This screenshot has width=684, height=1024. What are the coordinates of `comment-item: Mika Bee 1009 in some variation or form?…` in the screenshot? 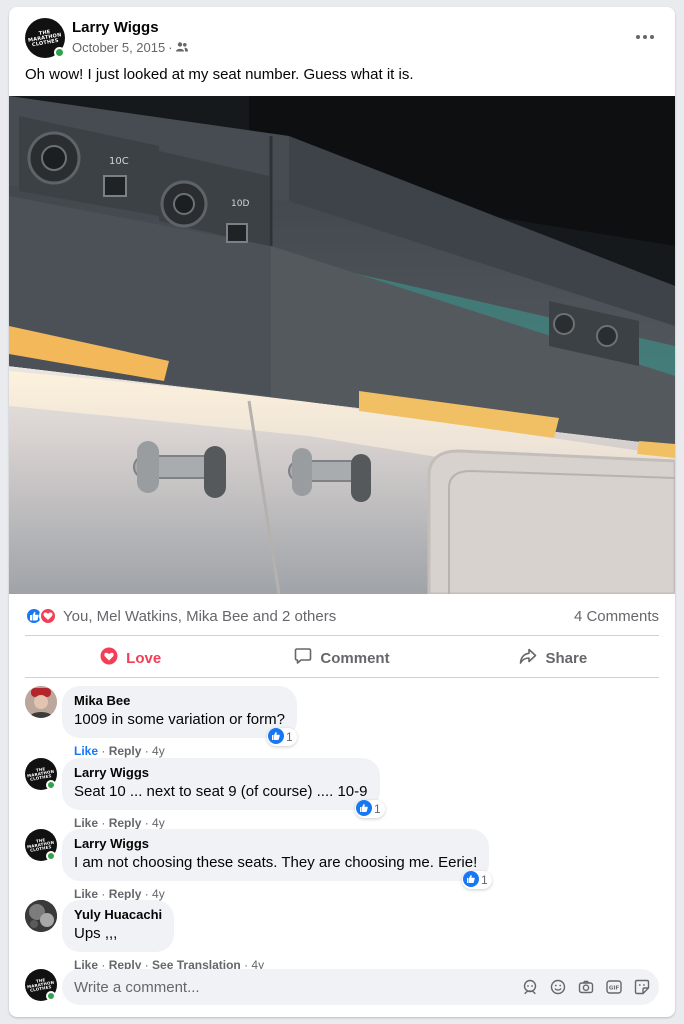 It's located at (342, 722).